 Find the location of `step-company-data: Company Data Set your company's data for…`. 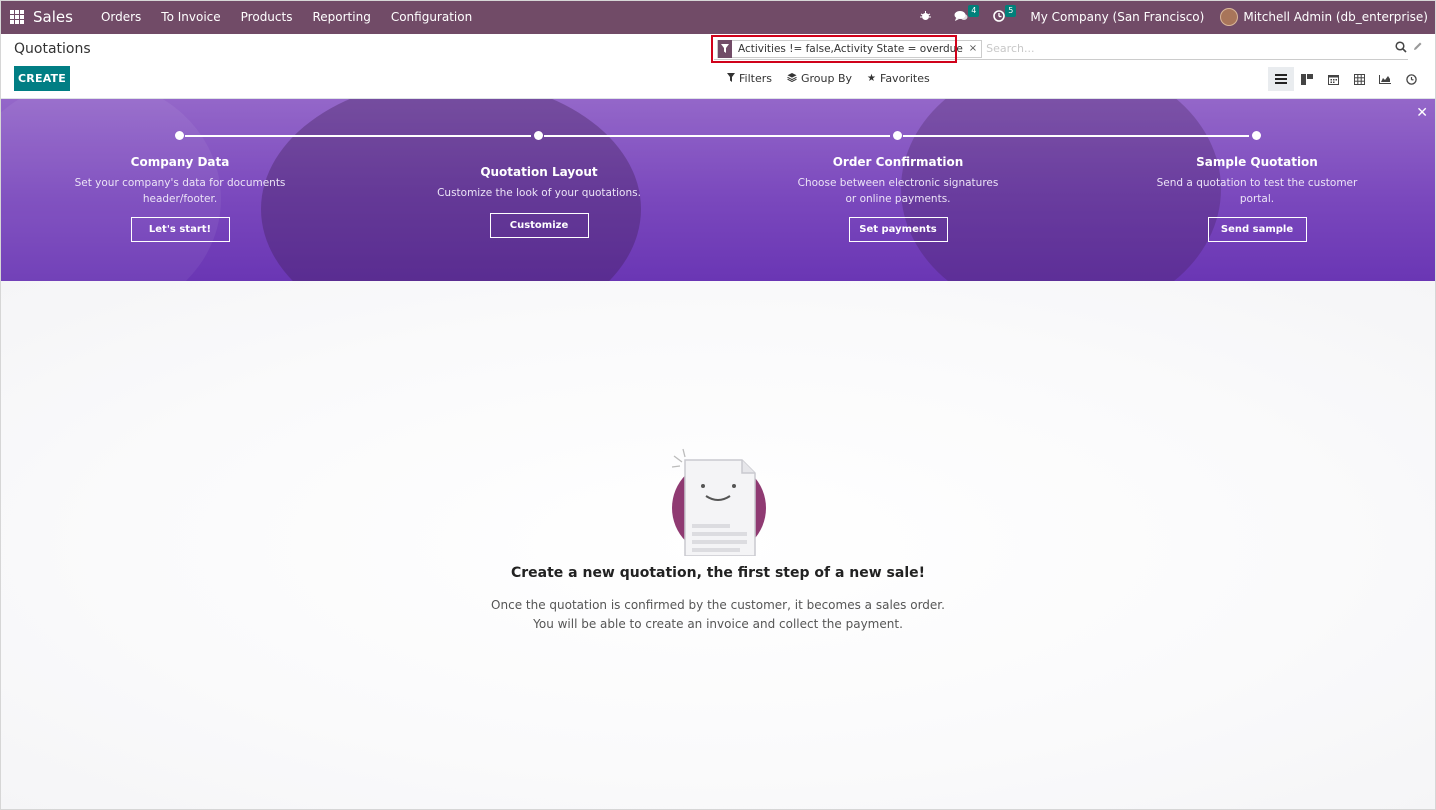

step-company-data: Company Data Set your company's data for… is located at coordinates (180, 198).